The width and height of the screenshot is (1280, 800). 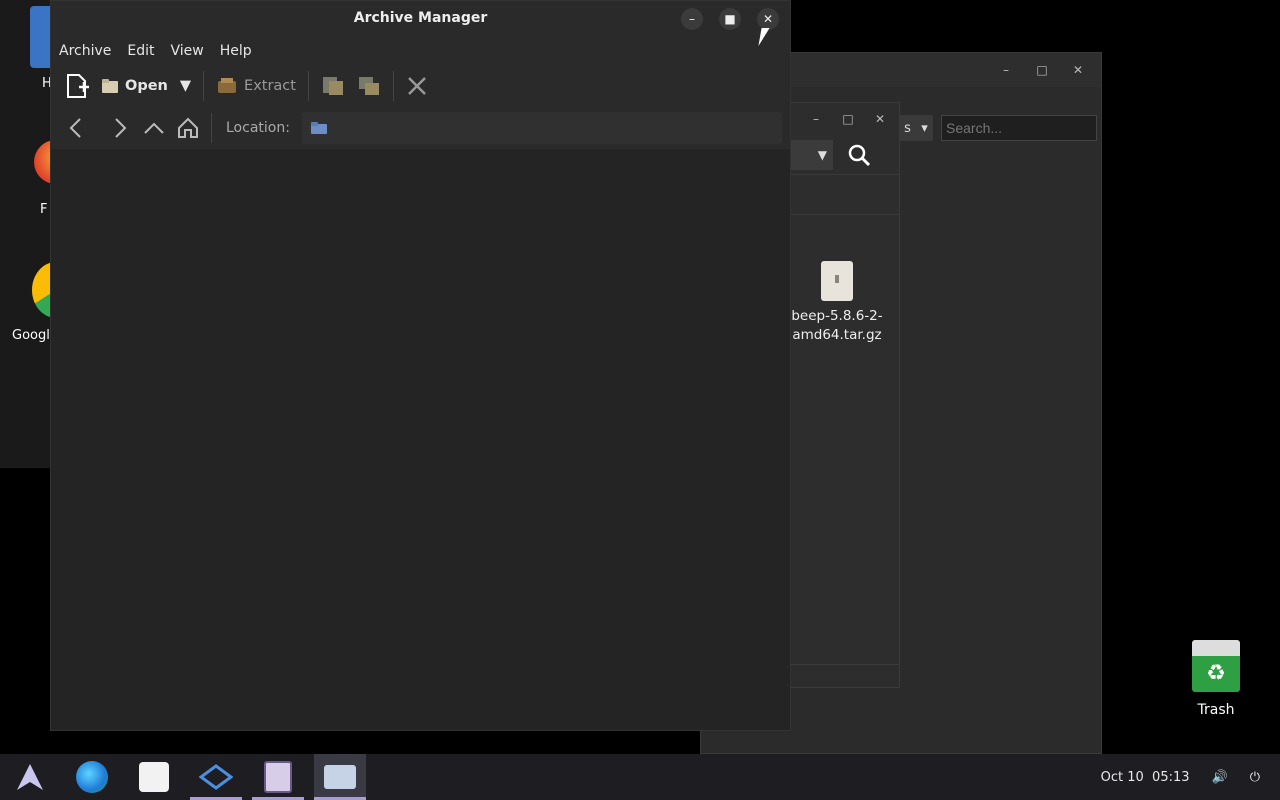 I want to click on chevron-up-icon, so click(x=154, y=128).